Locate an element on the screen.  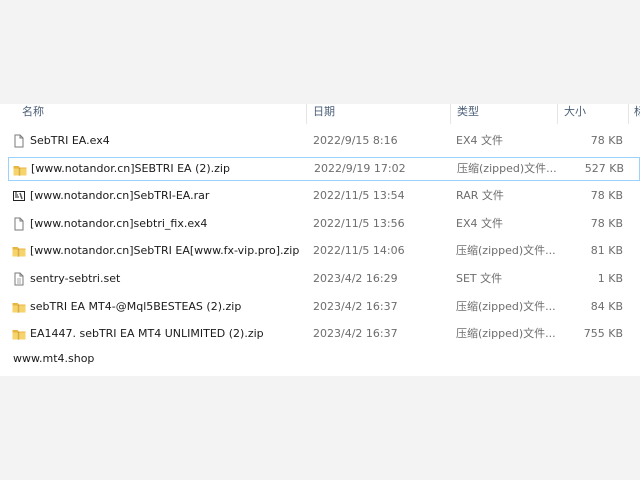
file-date: 2022/9/15 8:16 is located at coordinates (355, 140).